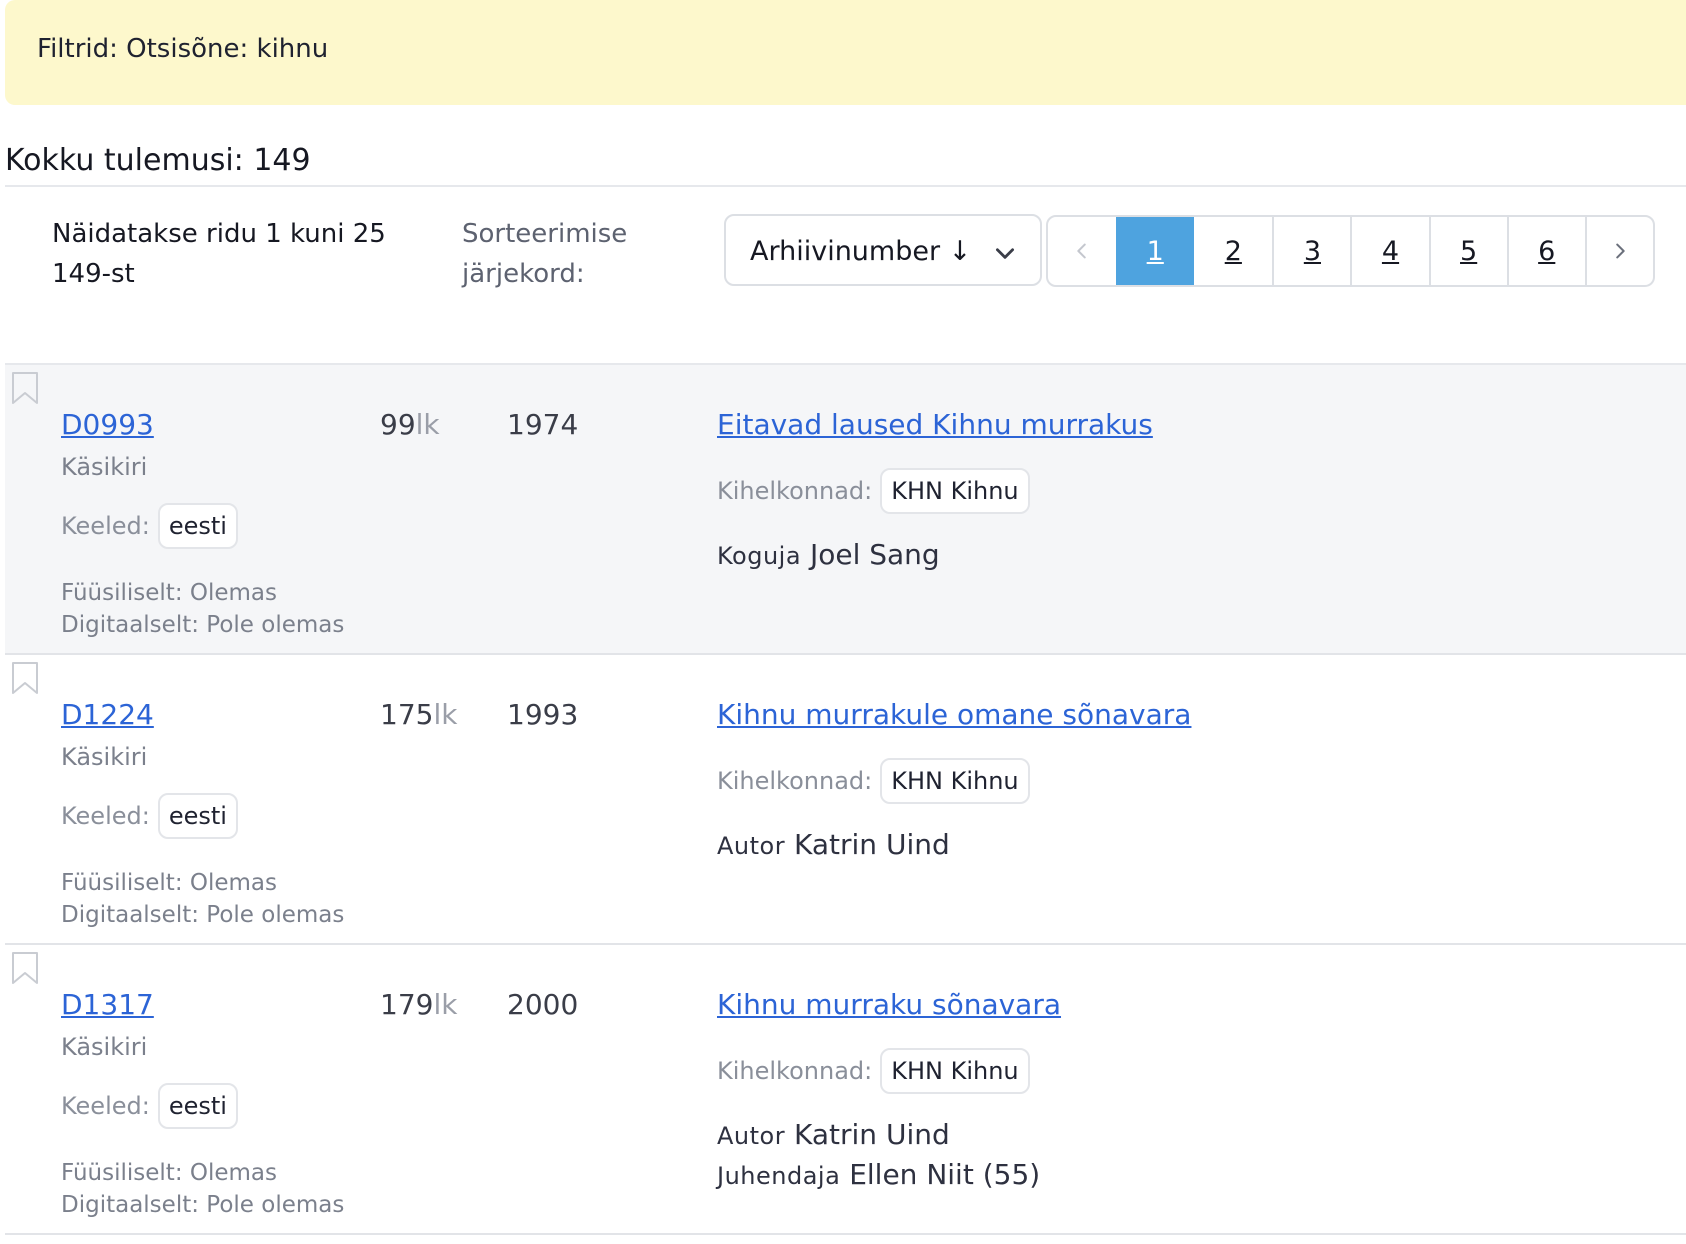  Describe the element at coordinates (874, 554) in the screenshot. I see `person-name: Joel Sang` at that location.